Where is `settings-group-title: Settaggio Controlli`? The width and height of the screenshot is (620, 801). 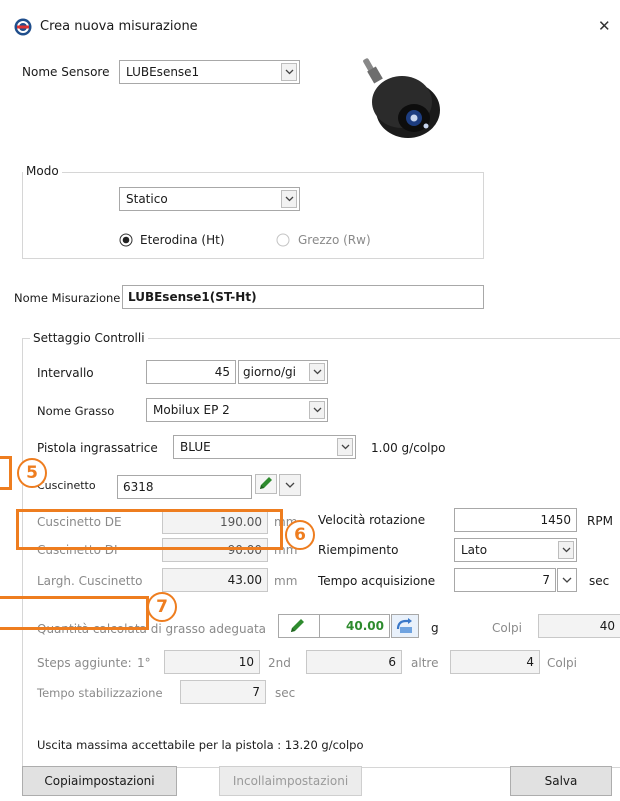 settings-group-title: Settaggio Controlli is located at coordinates (89, 338).